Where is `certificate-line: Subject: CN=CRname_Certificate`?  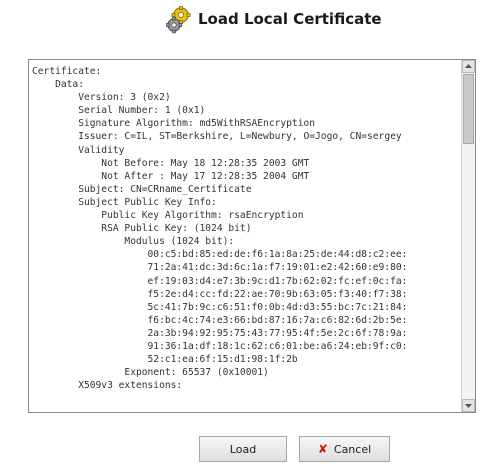
certificate-line: Subject: CN=CRname_Certificate is located at coordinates (142, 189).